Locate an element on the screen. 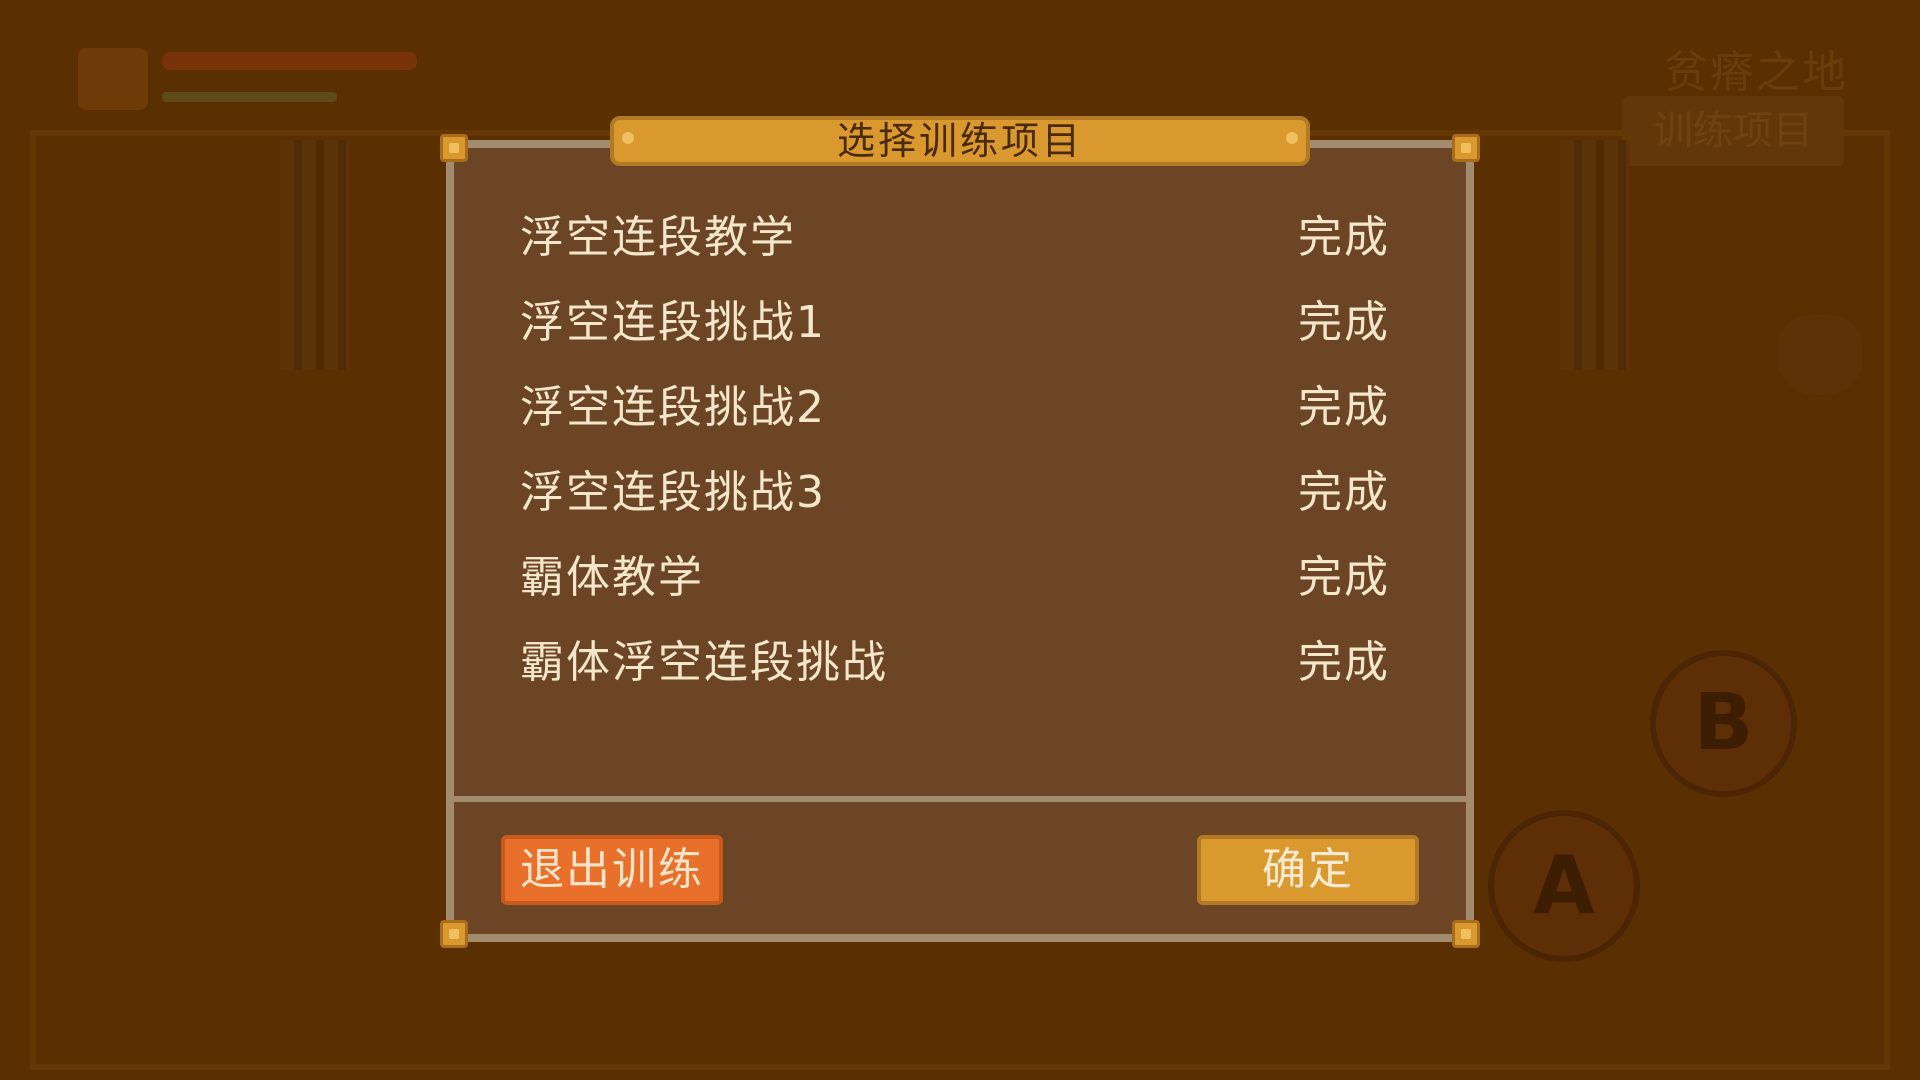  area-name: 贫瘠之地 is located at coordinates (1756, 72).